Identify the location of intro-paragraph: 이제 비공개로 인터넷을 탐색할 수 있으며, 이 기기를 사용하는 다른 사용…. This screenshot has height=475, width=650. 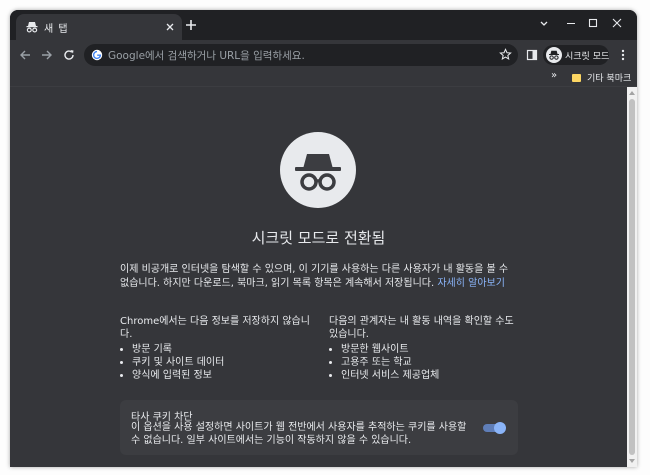
(320, 277).